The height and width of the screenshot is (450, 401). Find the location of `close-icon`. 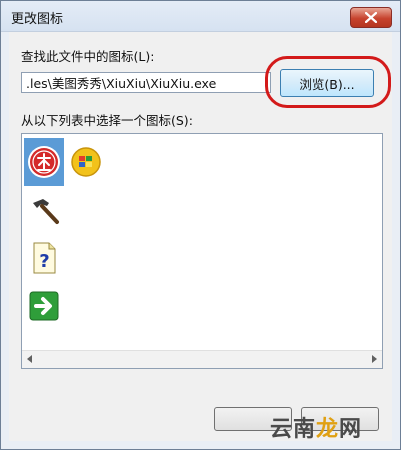

close-icon is located at coordinates (371, 17).